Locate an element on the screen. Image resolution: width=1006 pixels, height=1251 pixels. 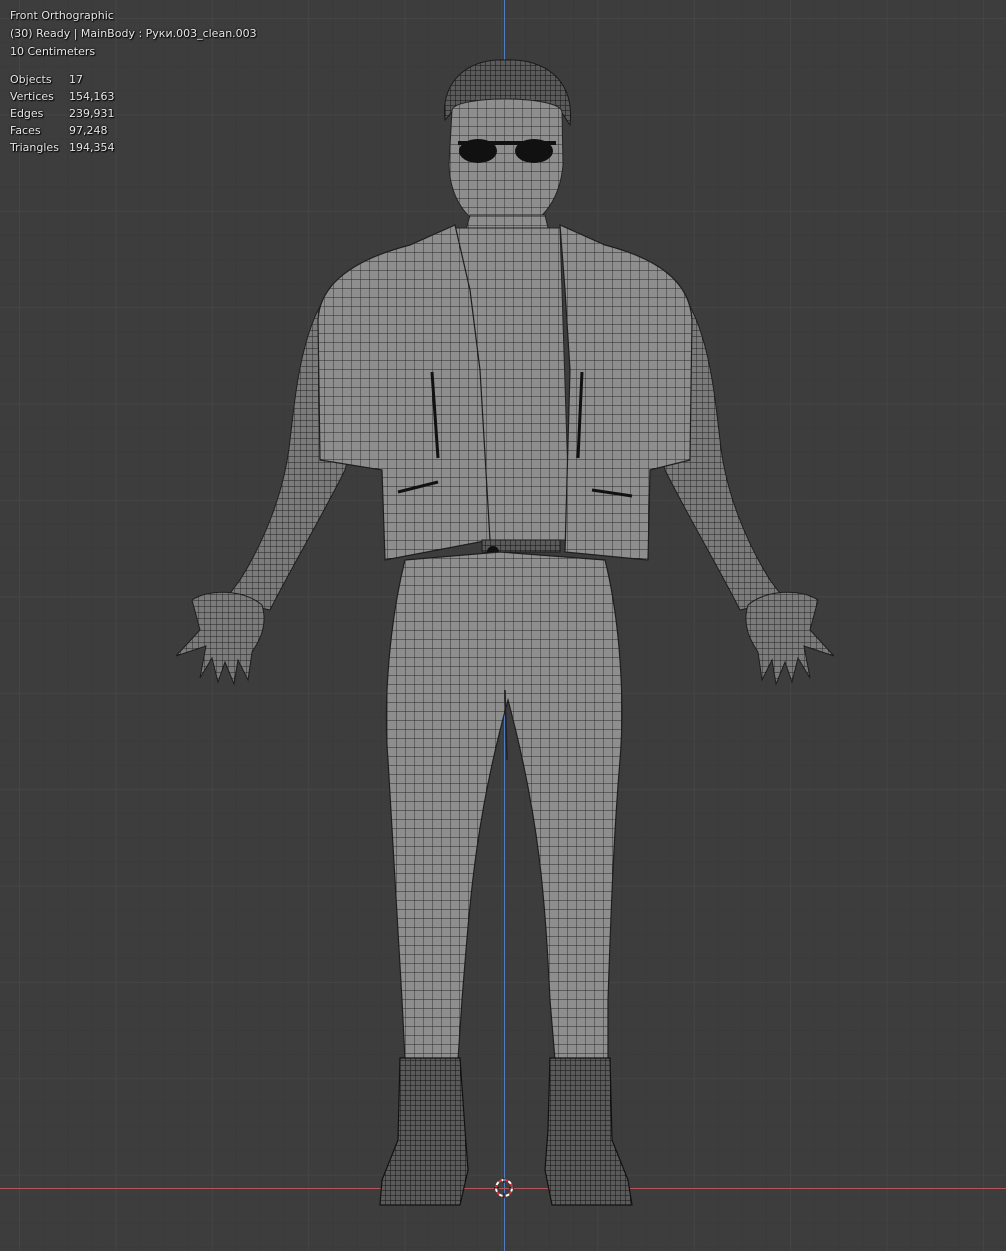
stat-row-vertices: Vertices 154,163 is located at coordinates (133, 96).